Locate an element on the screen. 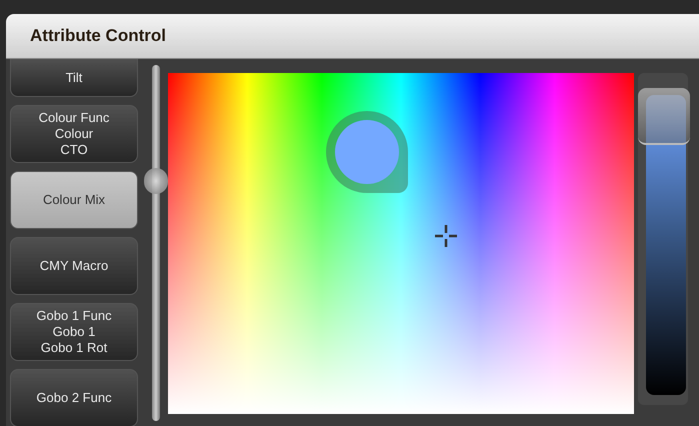 The width and height of the screenshot is (699, 426). slider-handle is located at coordinates (664, 116).